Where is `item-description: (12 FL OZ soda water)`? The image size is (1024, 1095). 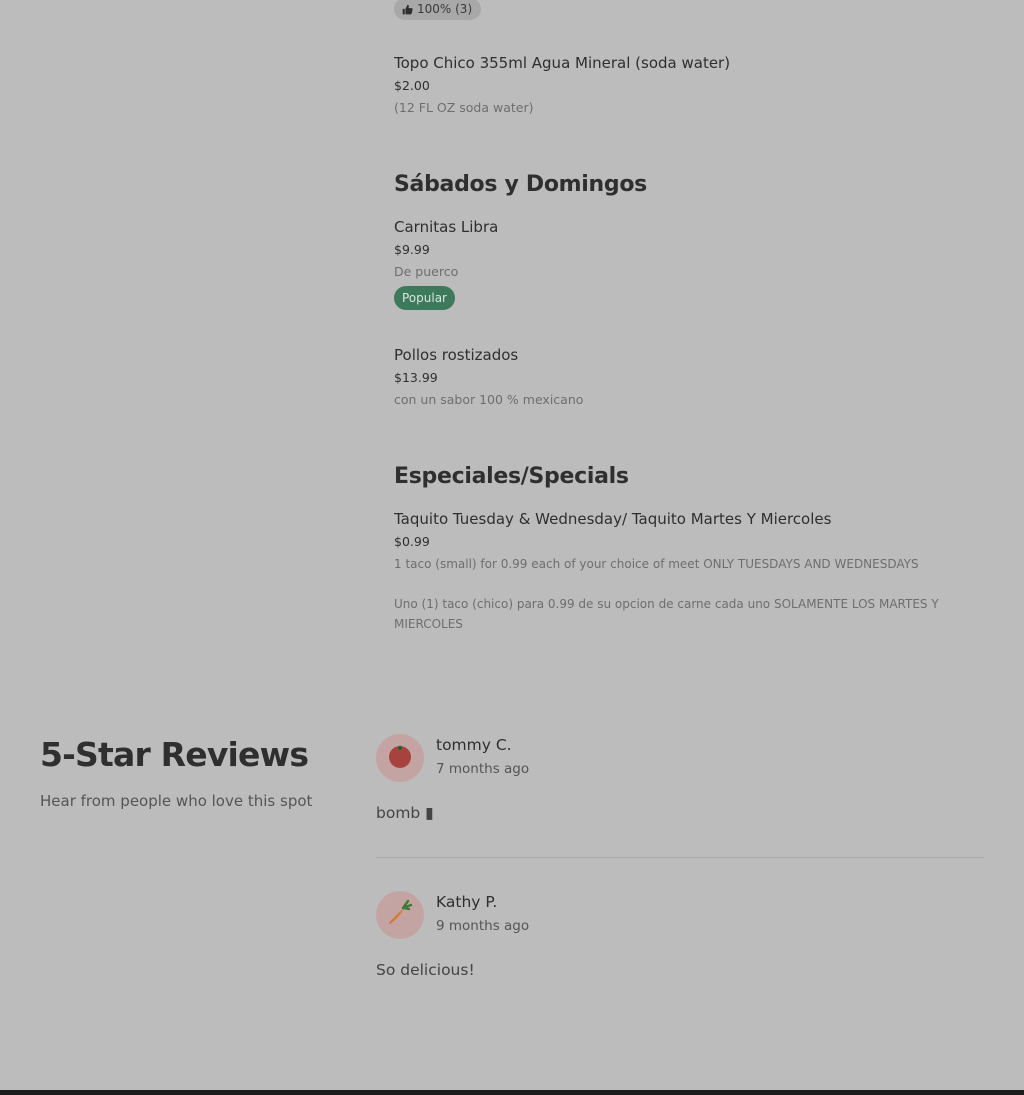
item-description: (12 FL OZ soda water) is located at coordinates (464, 107).